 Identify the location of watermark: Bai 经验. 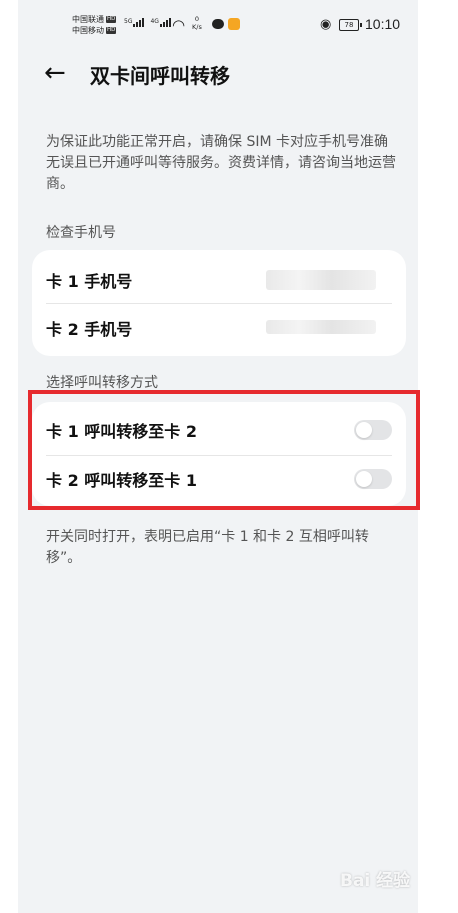
(375, 881).